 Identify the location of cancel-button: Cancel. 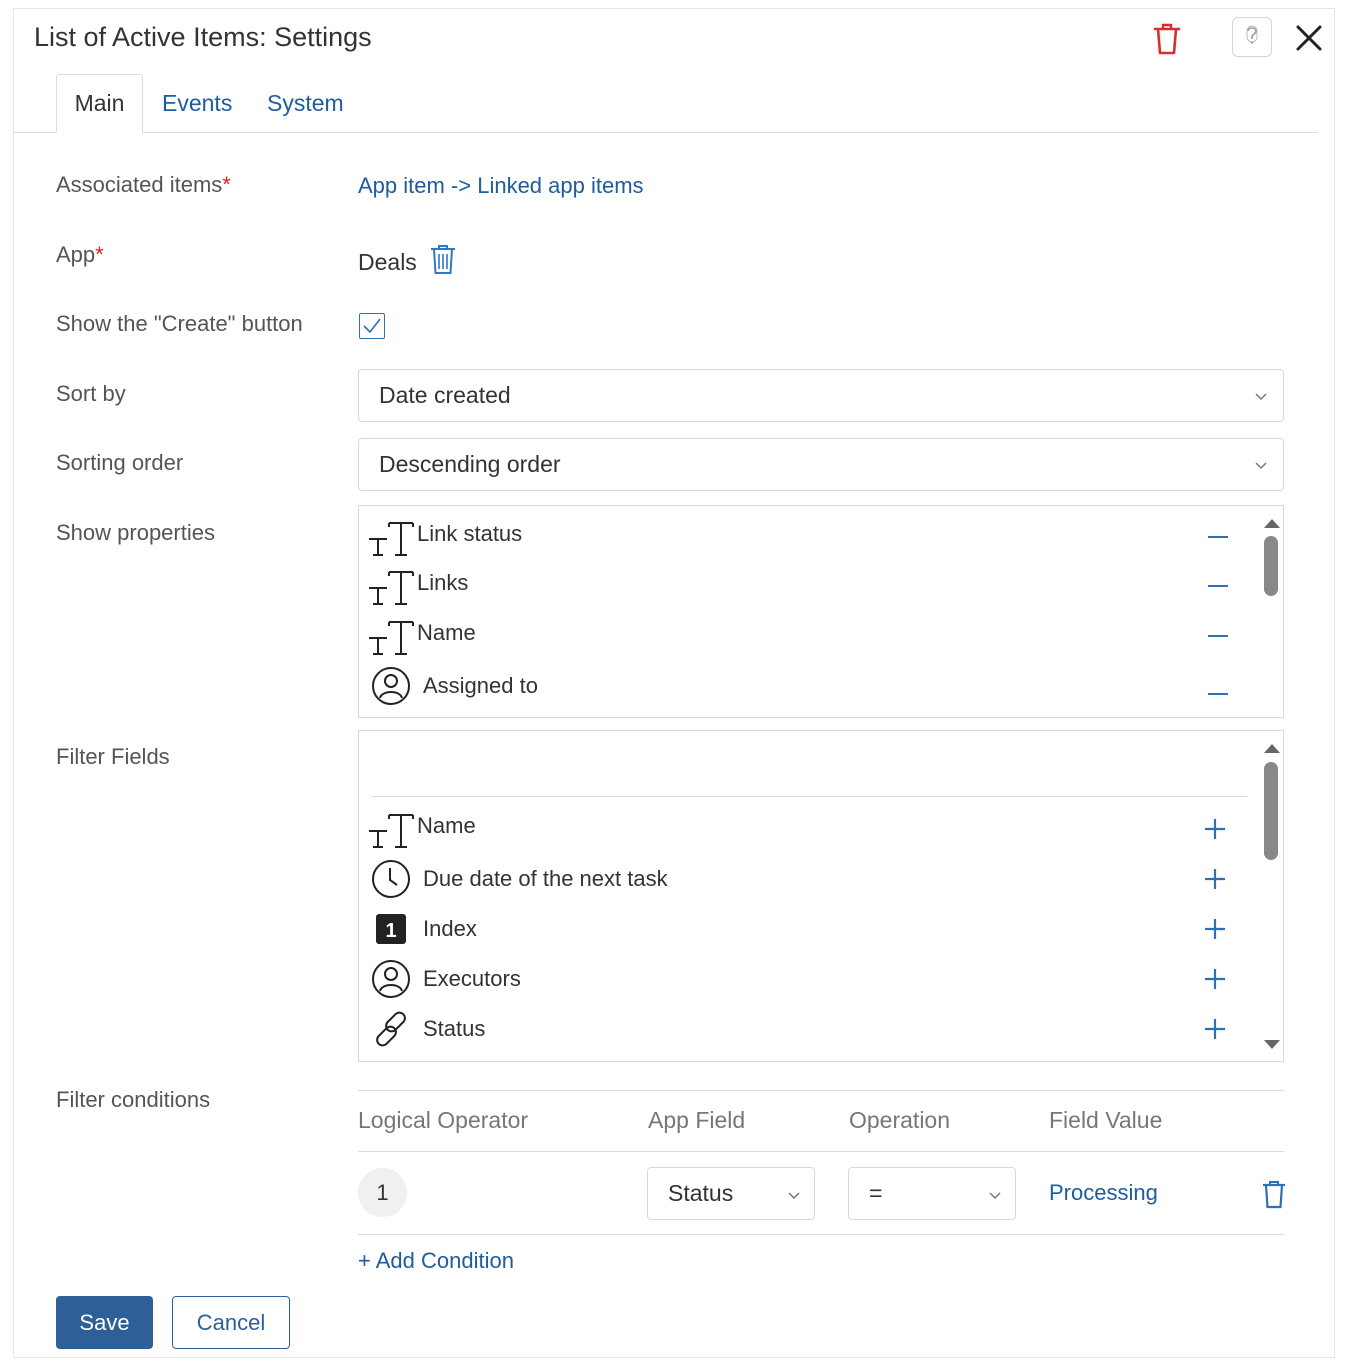
(231, 1322).